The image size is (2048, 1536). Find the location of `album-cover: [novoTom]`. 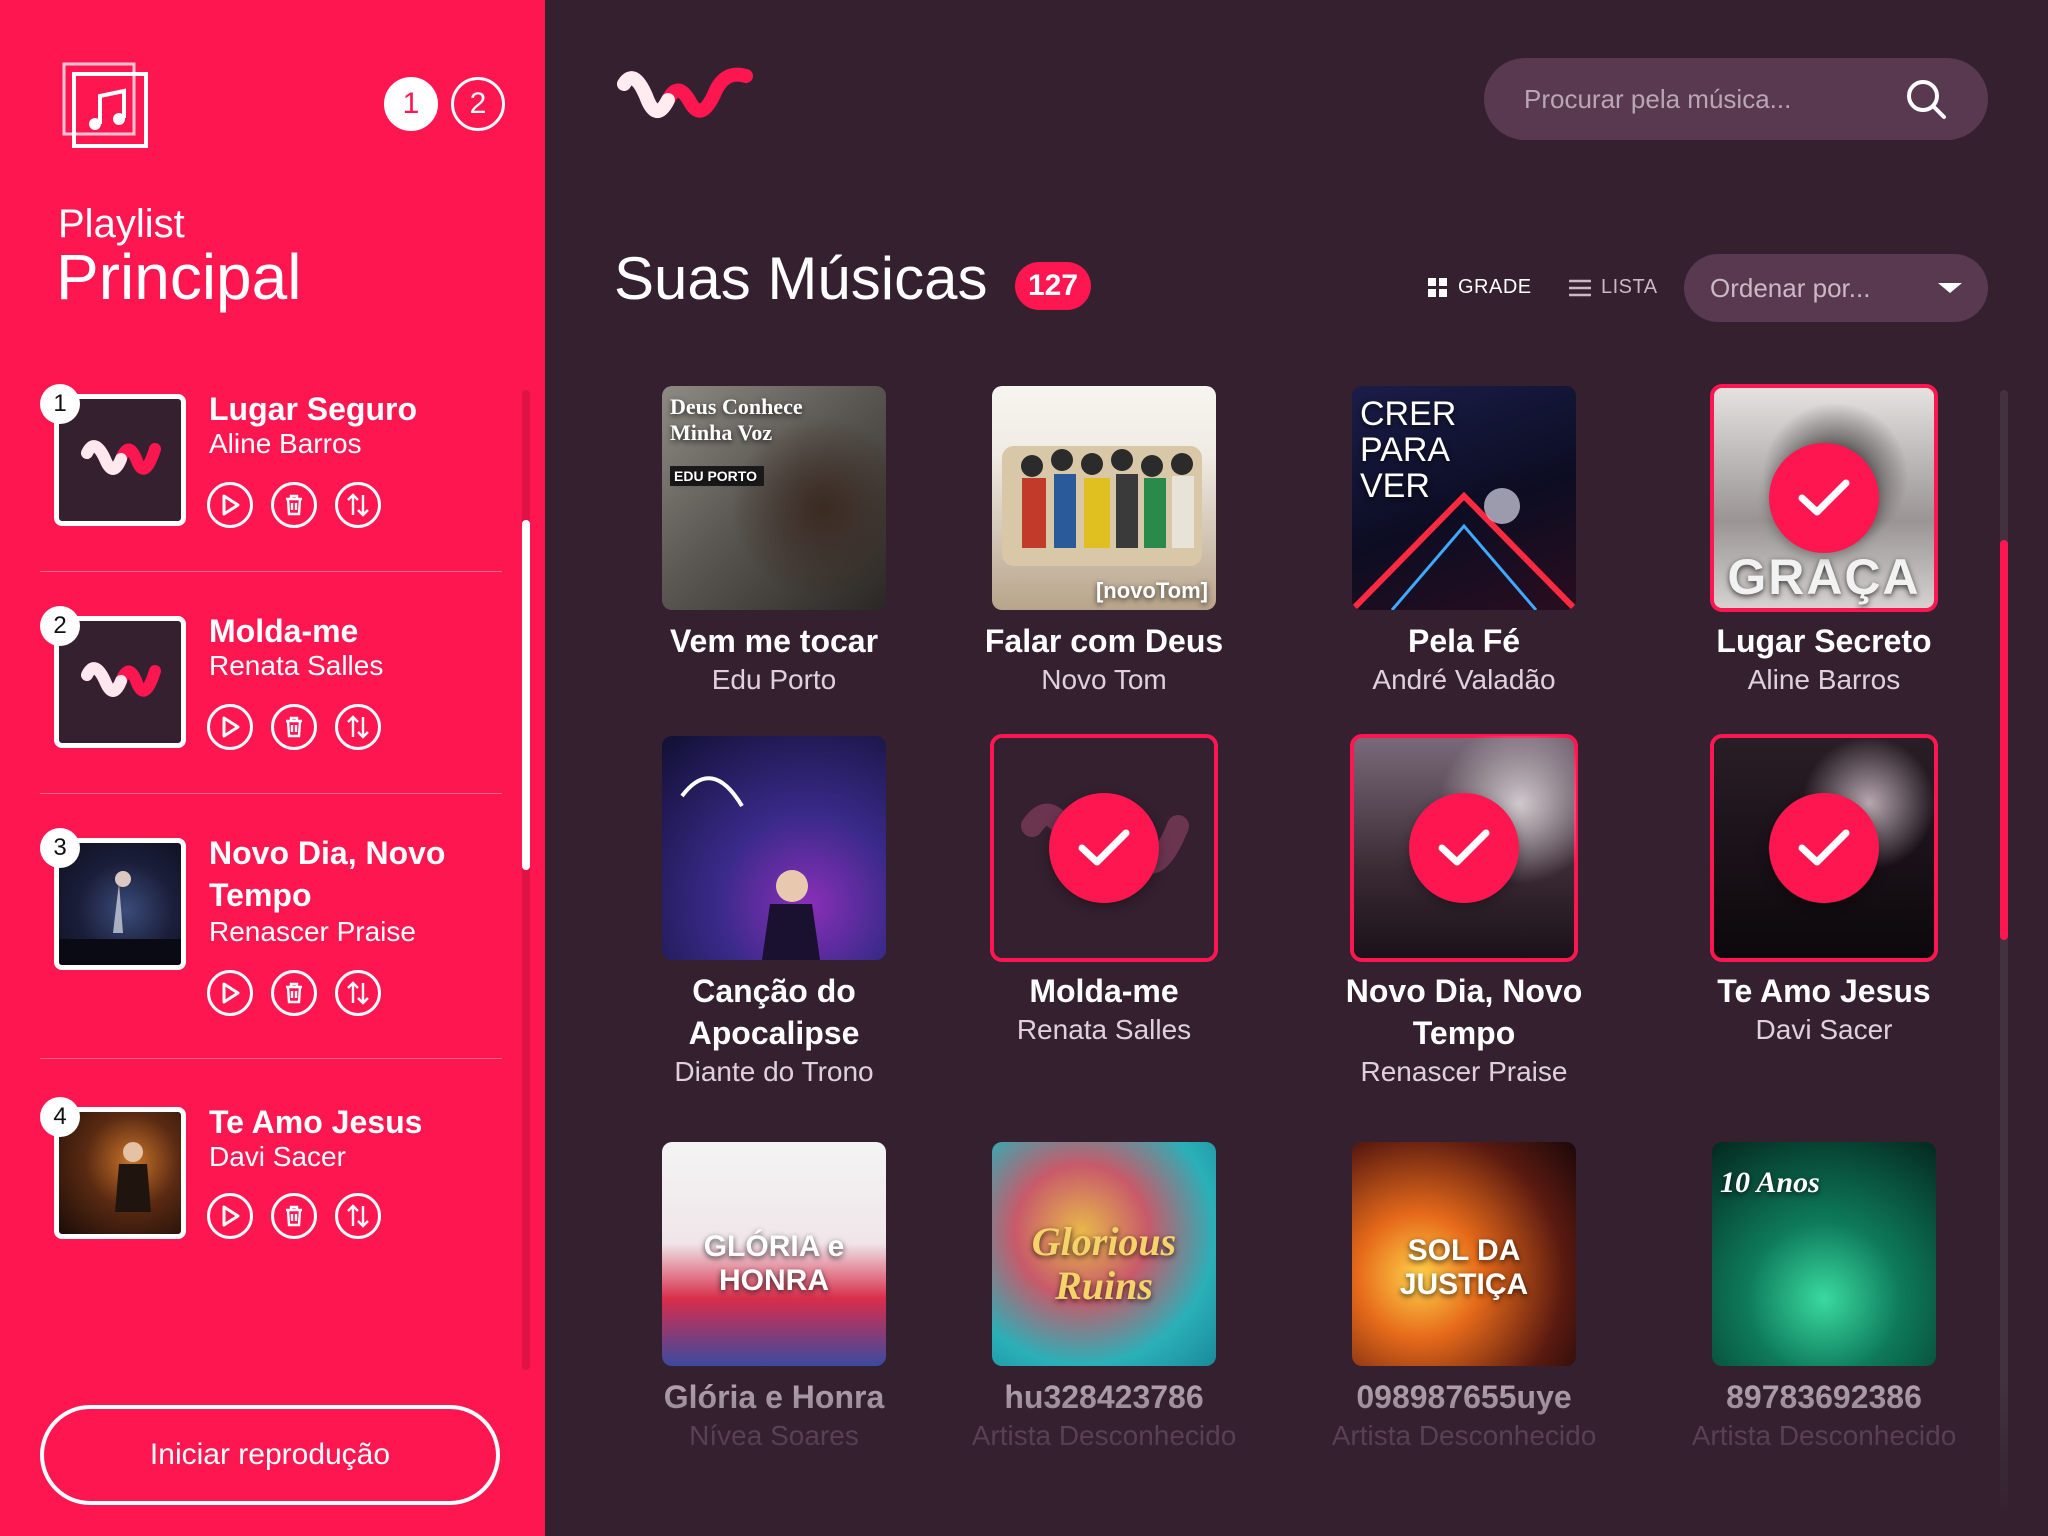

album-cover: [novoTom] is located at coordinates (1104, 498).